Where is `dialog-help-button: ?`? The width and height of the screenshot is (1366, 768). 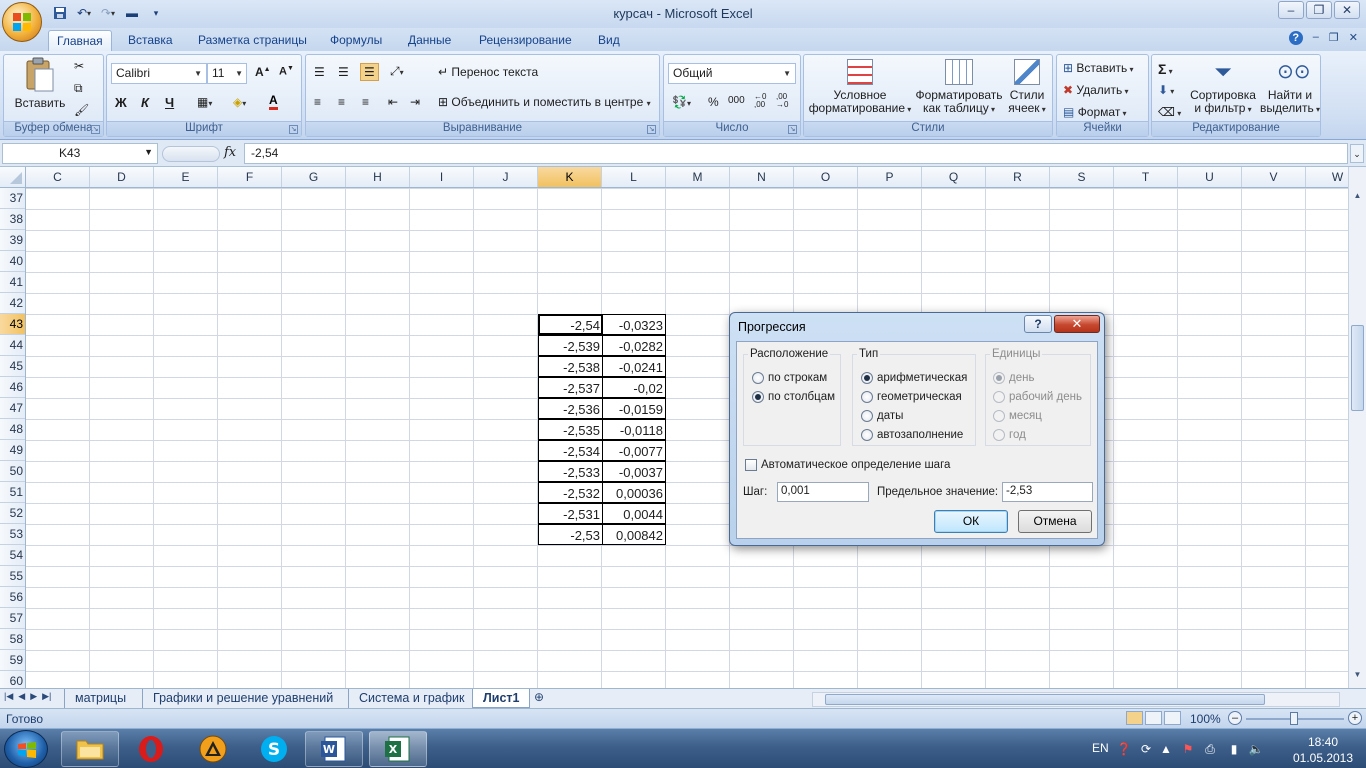
dialog-help-button: ? is located at coordinates (1038, 324).